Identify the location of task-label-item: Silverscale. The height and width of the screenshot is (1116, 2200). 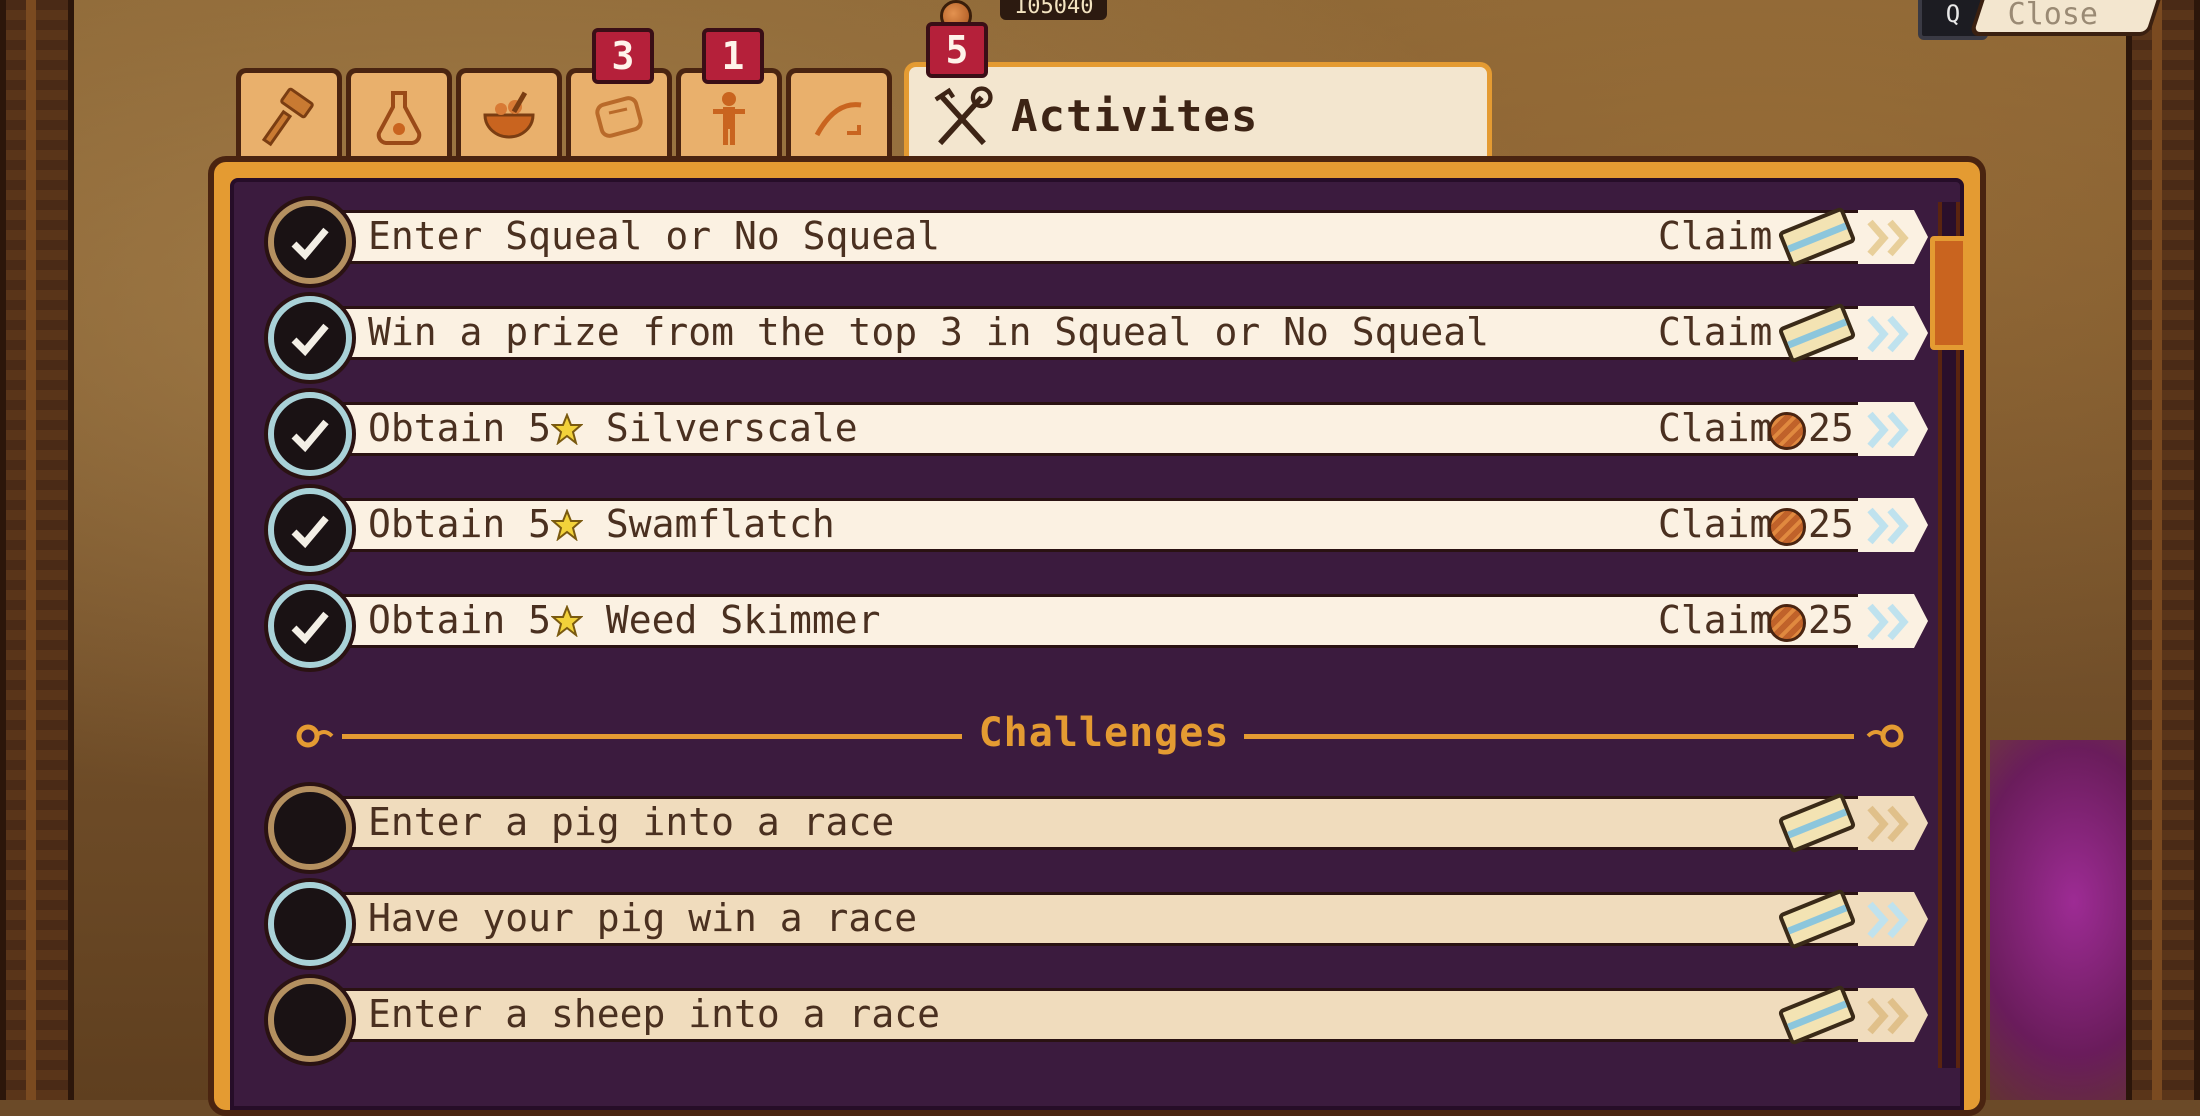
(731, 428).